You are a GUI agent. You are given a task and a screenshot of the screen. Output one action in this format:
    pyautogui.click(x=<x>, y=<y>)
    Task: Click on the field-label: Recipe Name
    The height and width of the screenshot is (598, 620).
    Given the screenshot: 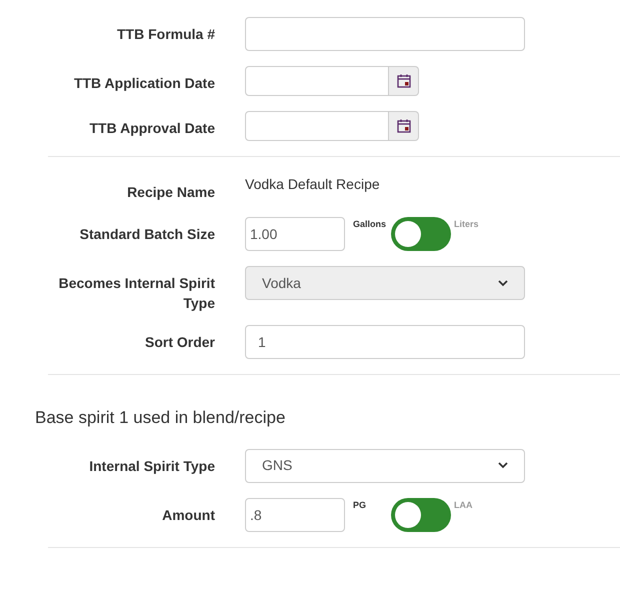 What is the action you would take?
    pyautogui.click(x=170, y=192)
    